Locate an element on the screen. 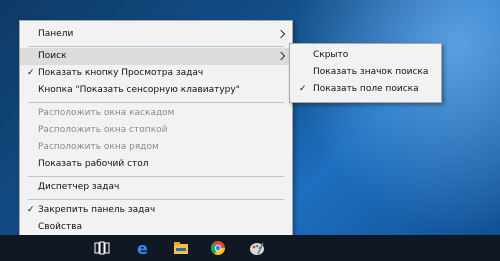  menu-item-cascade-windows: Расположить окна каскадом is located at coordinates (106, 113).